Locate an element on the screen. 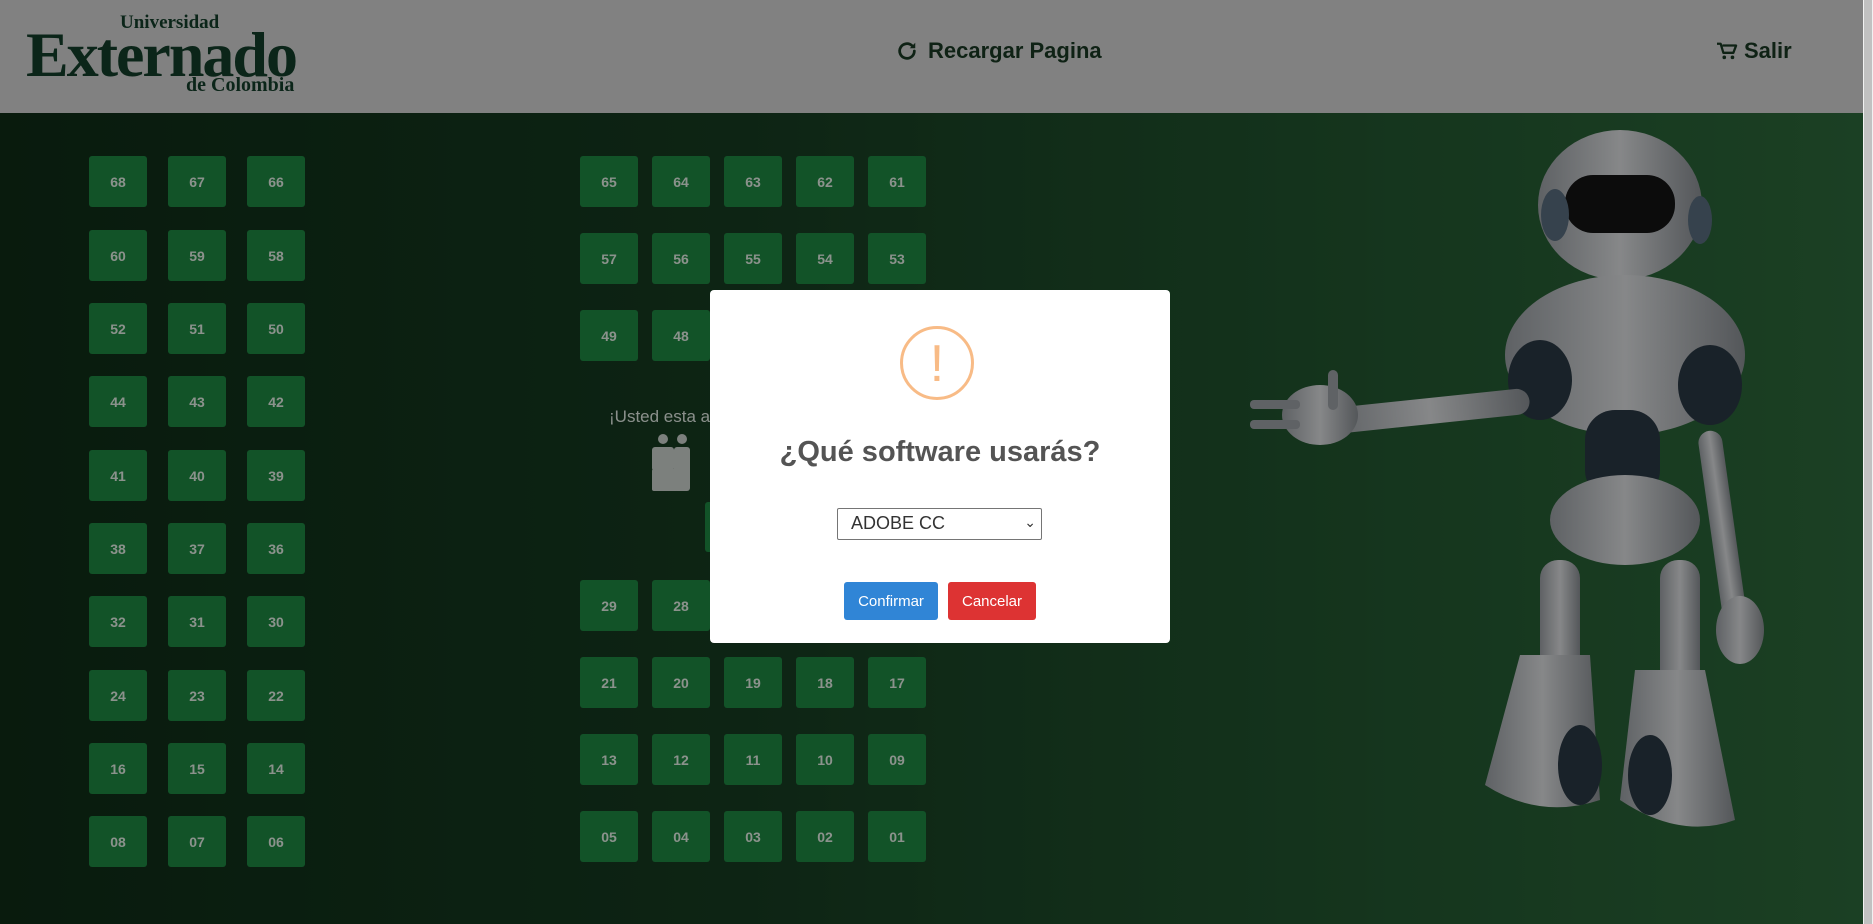 Image resolution: width=1873 pixels, height=924 pixels. chevron-down-icon: ⌄ is located at coordinates (1030, 522).